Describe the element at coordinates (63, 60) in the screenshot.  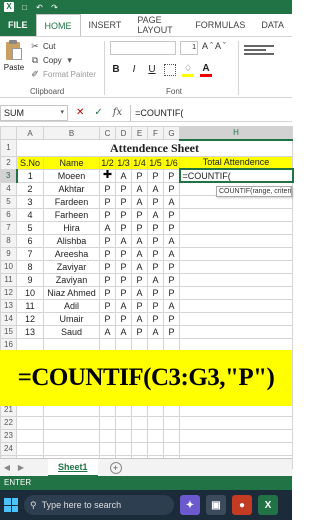
I see `copy-button: ⧉ Copy ▾` at that location.